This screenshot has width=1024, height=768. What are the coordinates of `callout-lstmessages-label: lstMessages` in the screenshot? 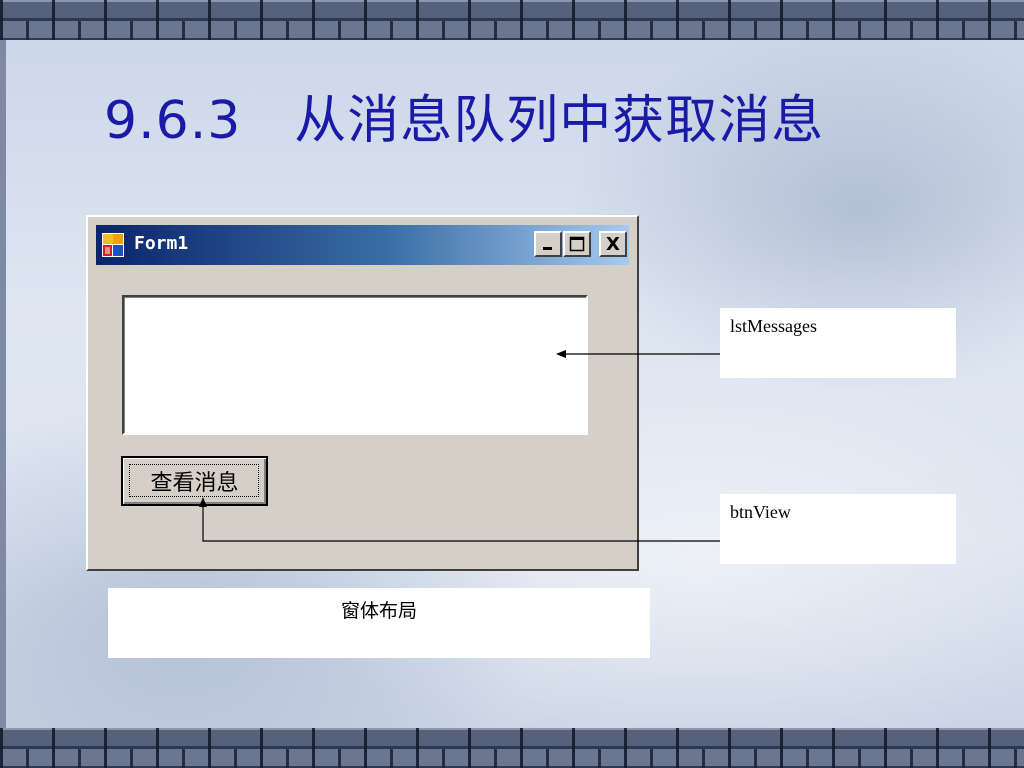 It's located at (773, 326).